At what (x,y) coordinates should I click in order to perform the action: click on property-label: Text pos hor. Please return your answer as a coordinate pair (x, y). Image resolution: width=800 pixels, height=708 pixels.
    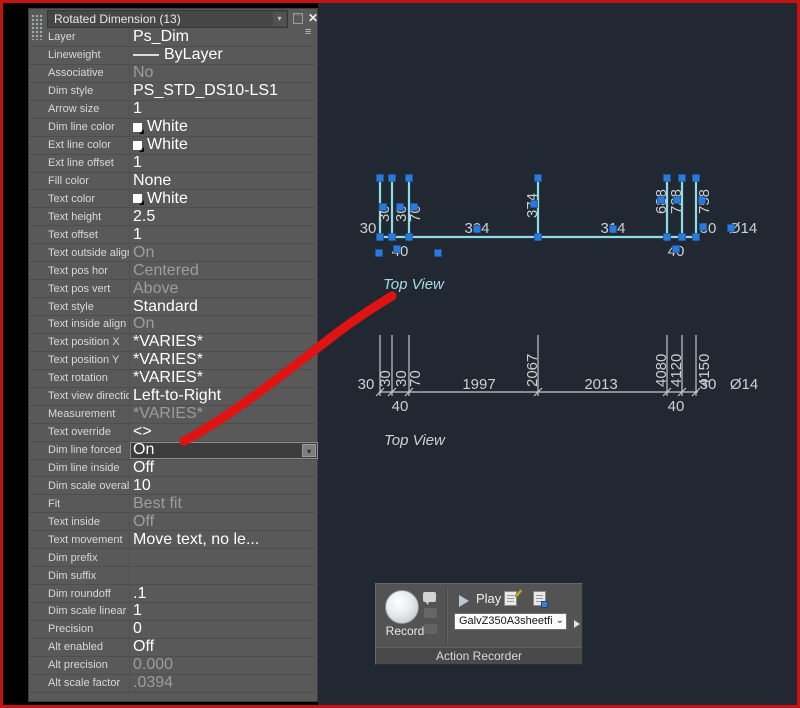
    Looking at the image, I should click on (79, 271).